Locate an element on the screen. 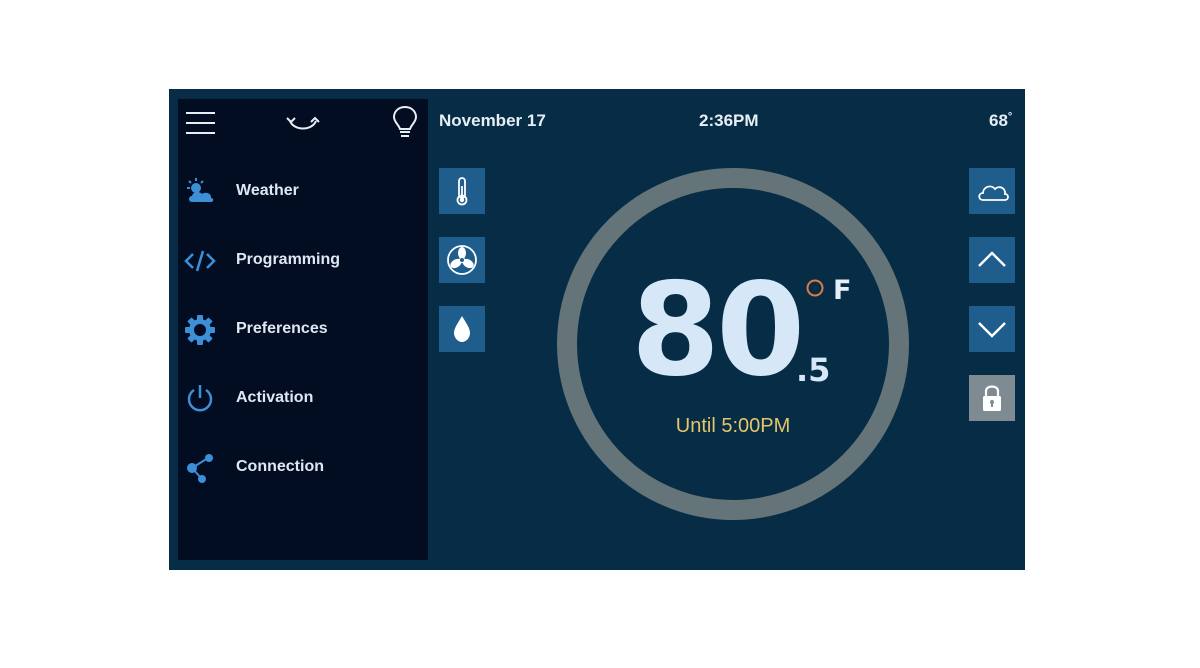 This screenshot has width=1200, height=668. set-temperature-decimal: .5 is located at coordinates (813, 370).